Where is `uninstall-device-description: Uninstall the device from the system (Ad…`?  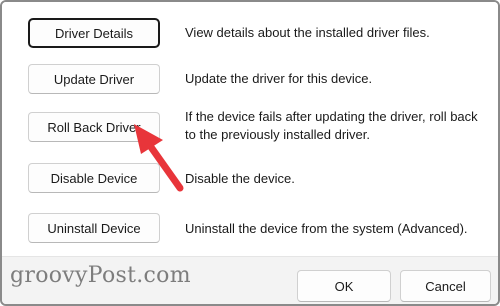 uninstall-device-description: Uninstall the device from the system (Ad… is located at coordinates (326, 228).